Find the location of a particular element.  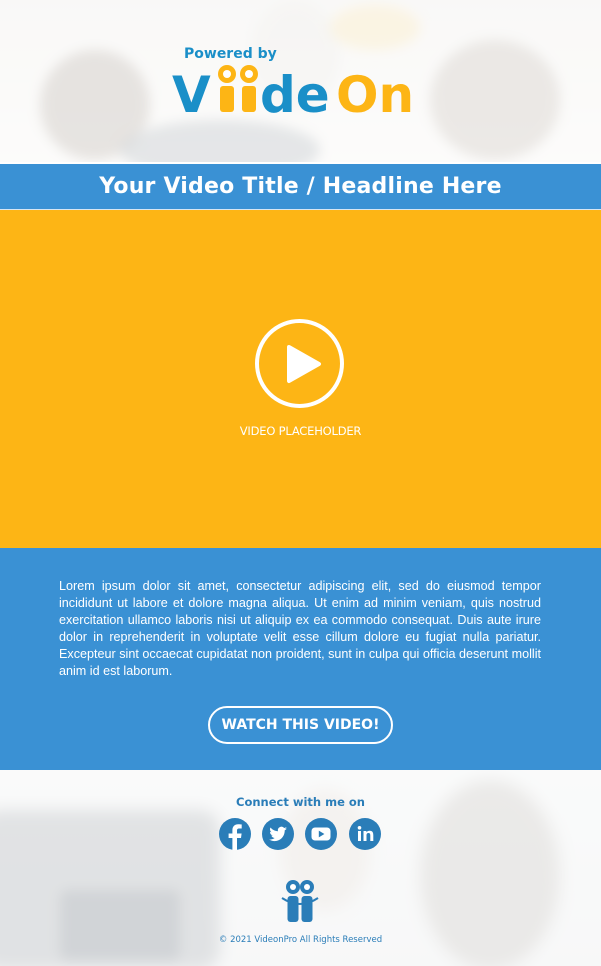

facebook-icon is located at coordinates (235, 834).